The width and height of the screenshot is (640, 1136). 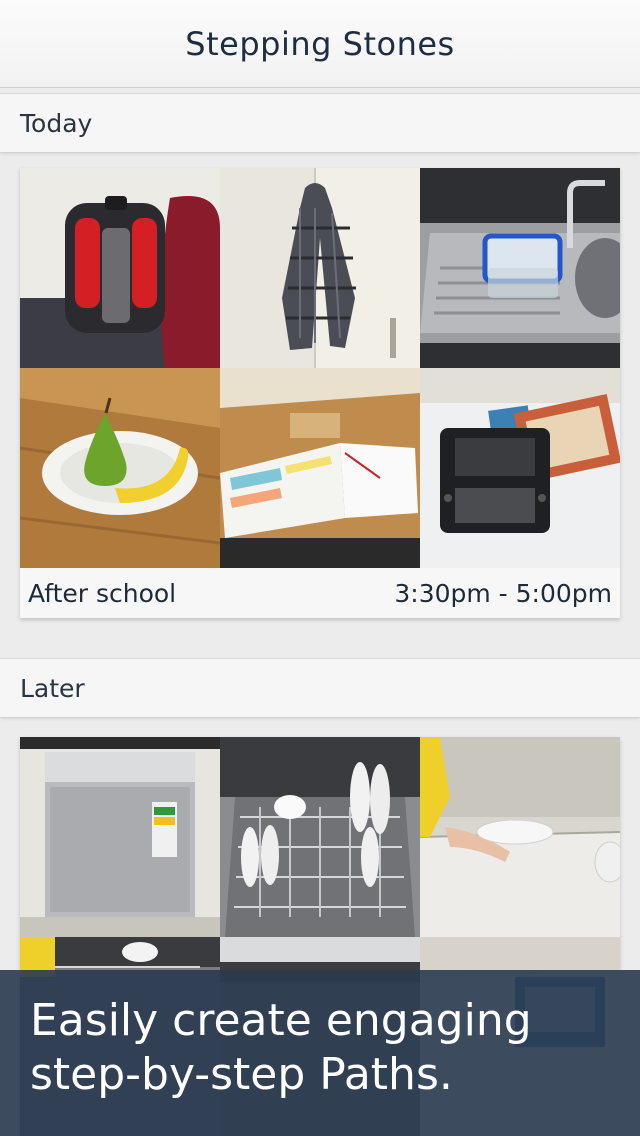 What do you see at coordinates (503, 593) in the screenshot?
I see `path-time: 3:30pm - 5:00pm` at bounding box center [503, 593].